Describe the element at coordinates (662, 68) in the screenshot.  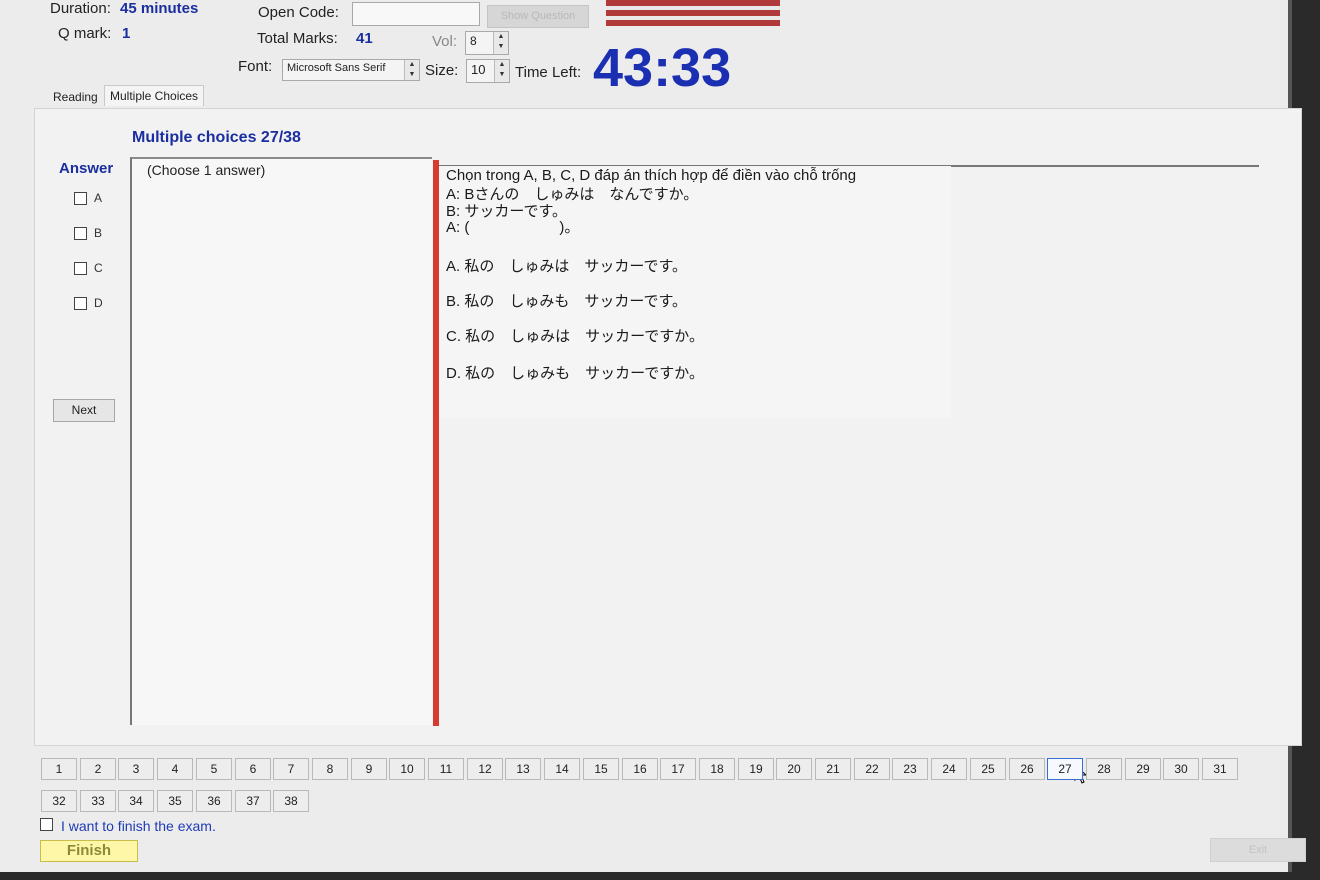
I see `time-left-value: 43:33` at that location.